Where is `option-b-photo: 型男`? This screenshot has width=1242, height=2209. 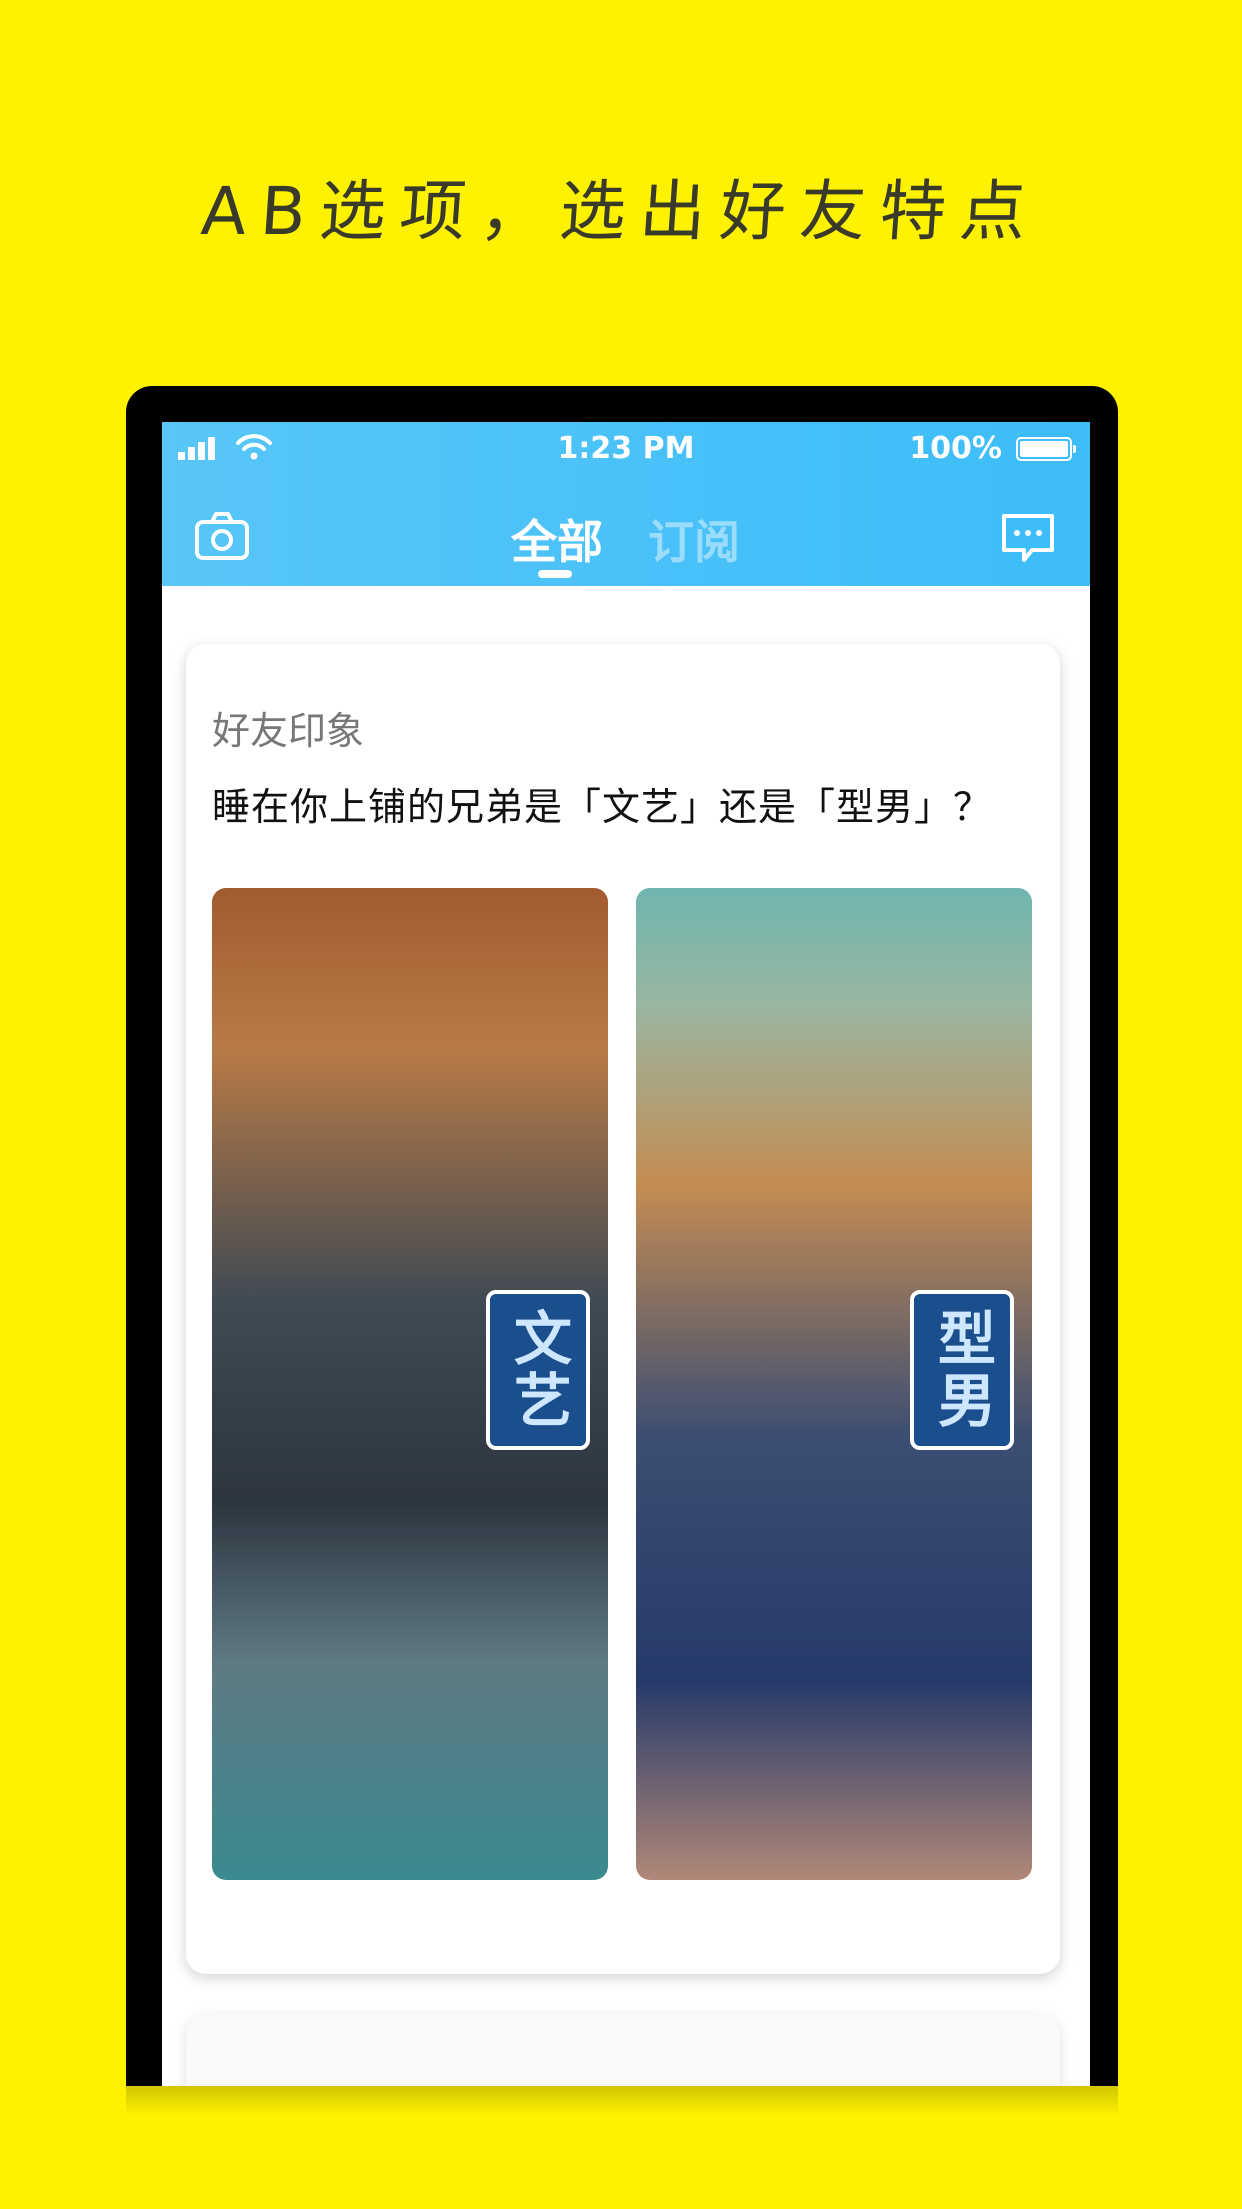
option-b-photo: 型男 is located at coordinates (834, 1384).